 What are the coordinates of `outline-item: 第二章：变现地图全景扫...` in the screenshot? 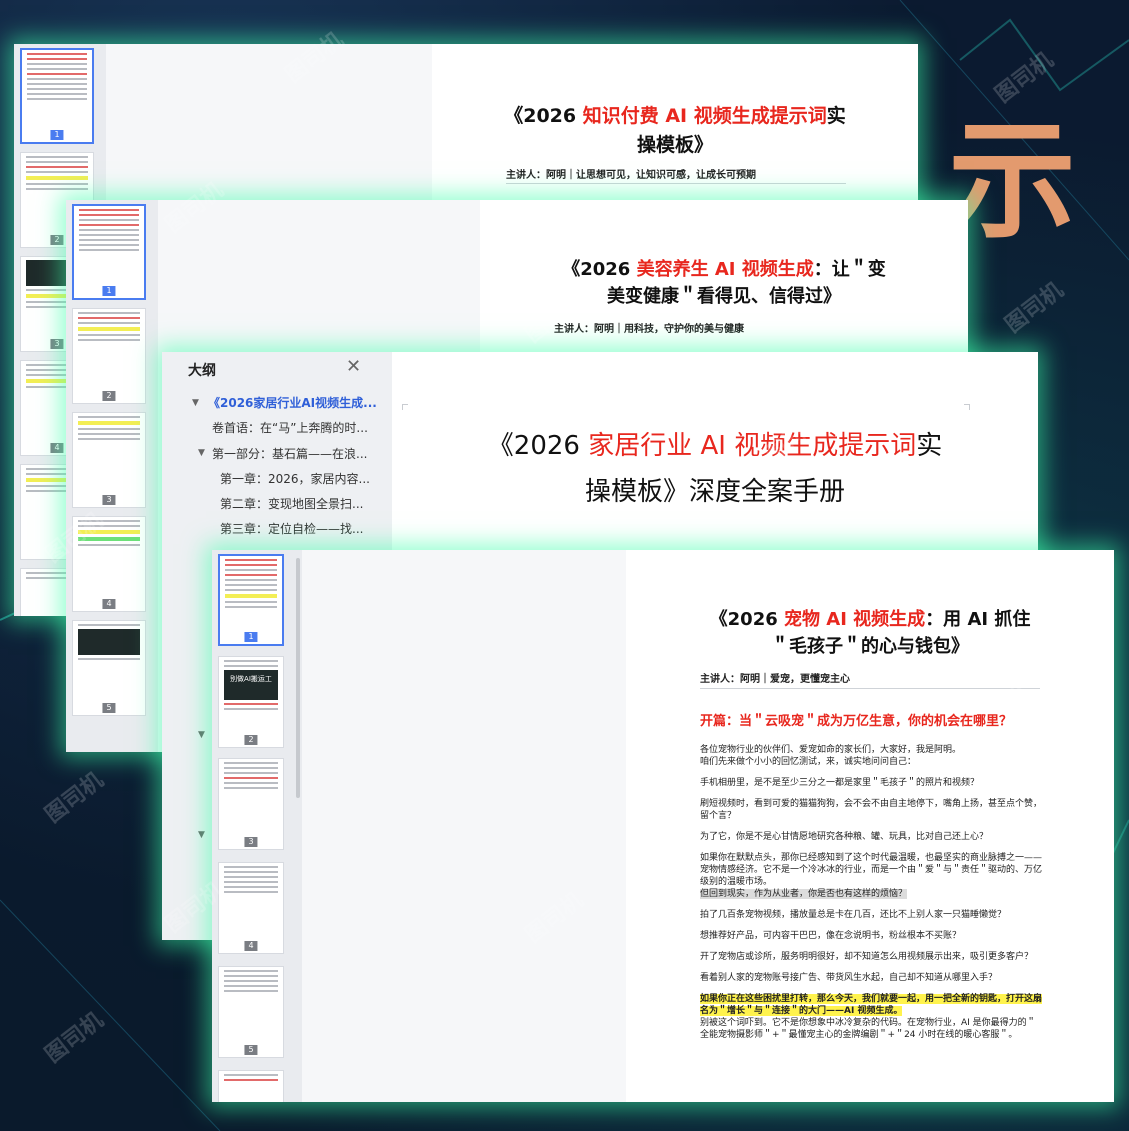 It's located at (291, 503).